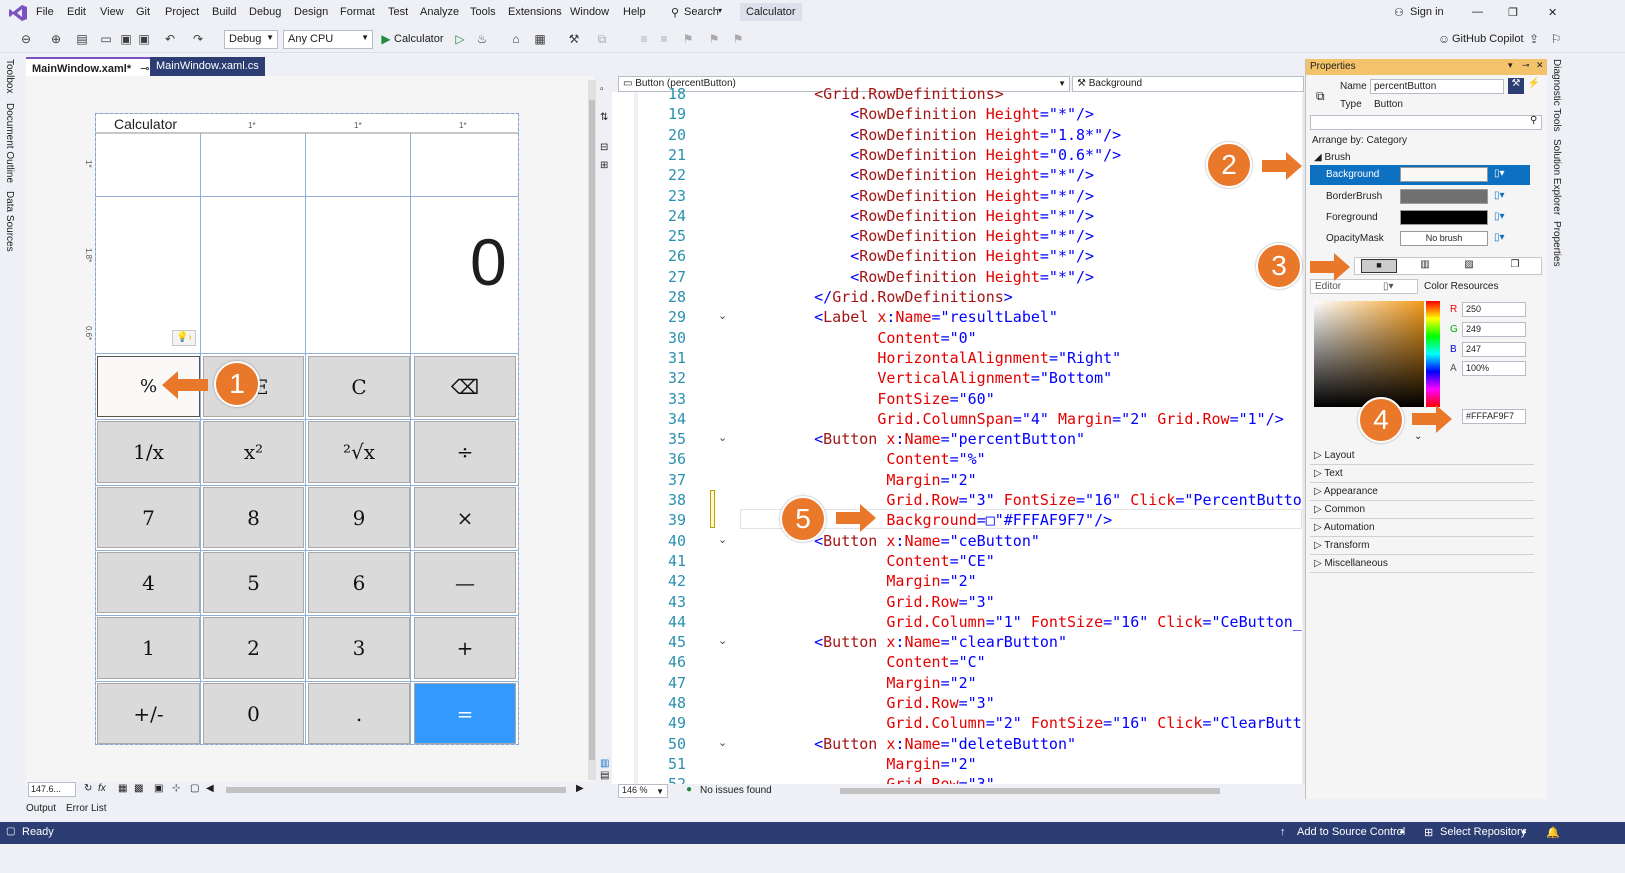  I want to click on calc-button: —, so click(465, 582).